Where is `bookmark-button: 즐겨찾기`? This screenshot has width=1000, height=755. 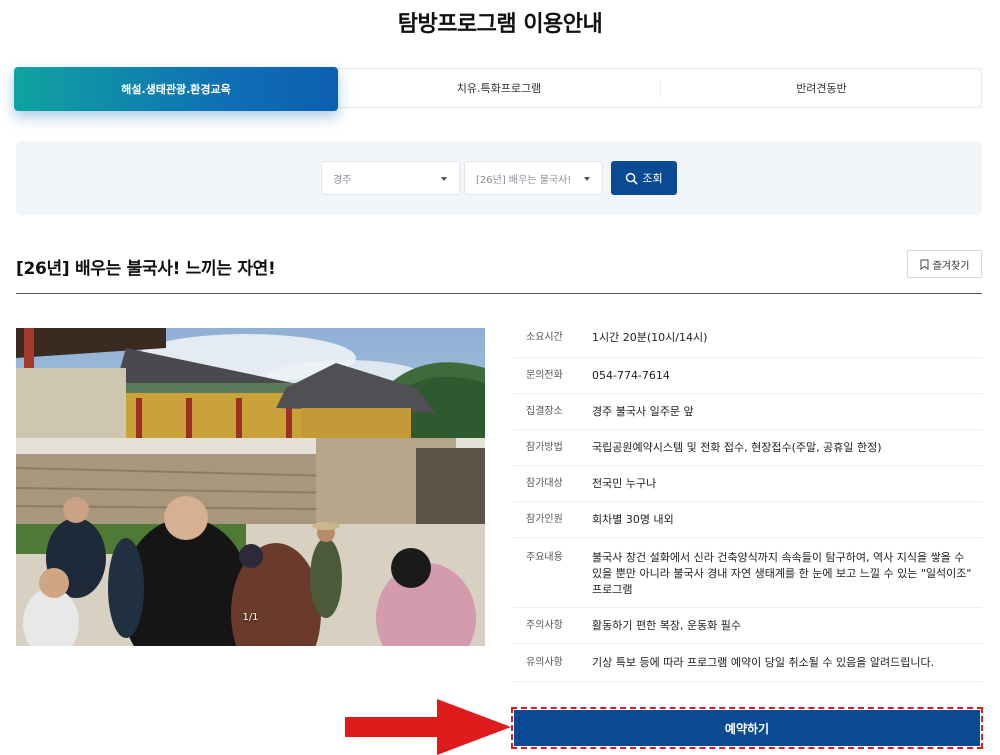
bookmark-button: 즐겨찾기 is located at coordinates (944, 264).